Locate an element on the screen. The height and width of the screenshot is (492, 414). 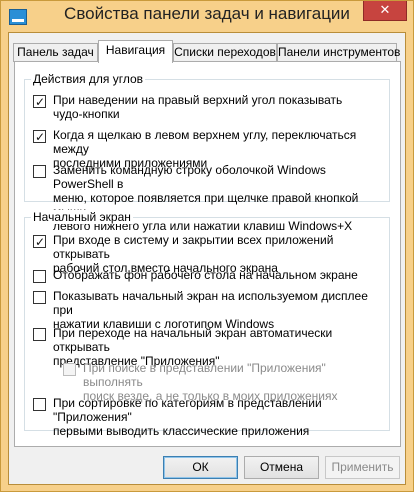
window-title: Свойства панели задач и навигации is located at coordinates (207, 13).